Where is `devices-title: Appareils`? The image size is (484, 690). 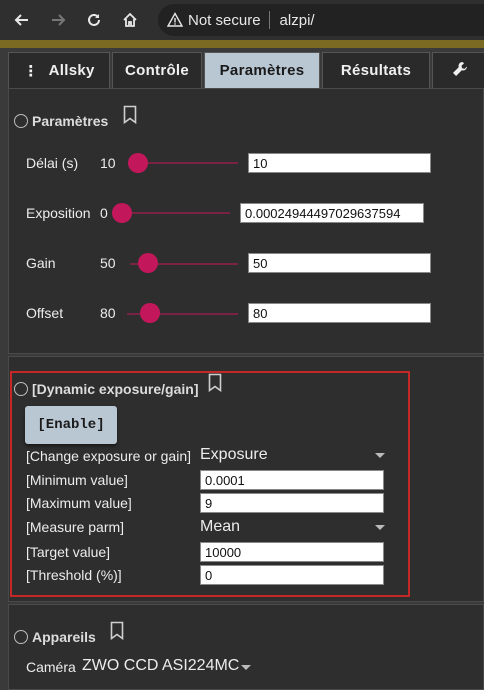
devices-title: Appareils is located at coordinates (64, 637).